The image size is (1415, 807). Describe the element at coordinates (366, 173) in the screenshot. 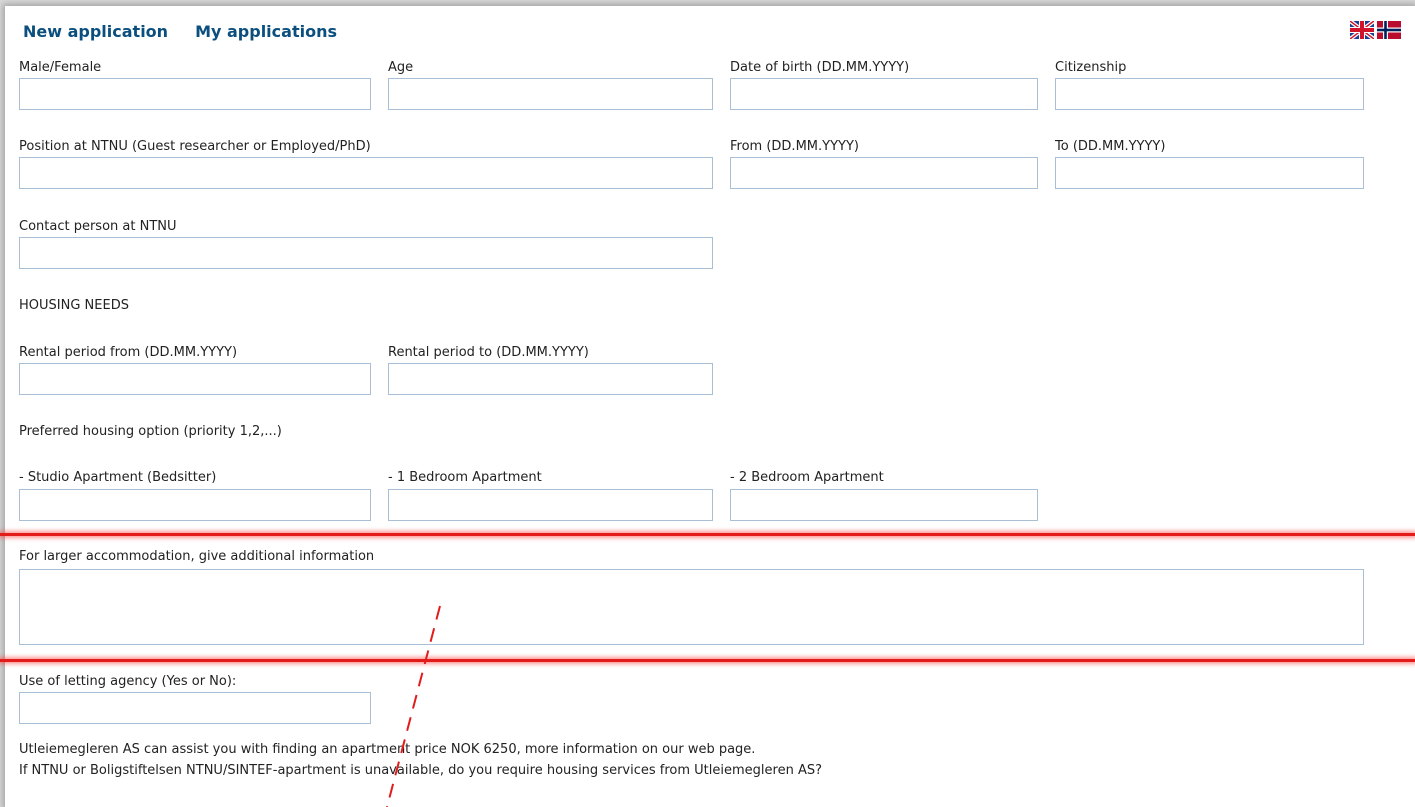

I see `position-input` at that location.